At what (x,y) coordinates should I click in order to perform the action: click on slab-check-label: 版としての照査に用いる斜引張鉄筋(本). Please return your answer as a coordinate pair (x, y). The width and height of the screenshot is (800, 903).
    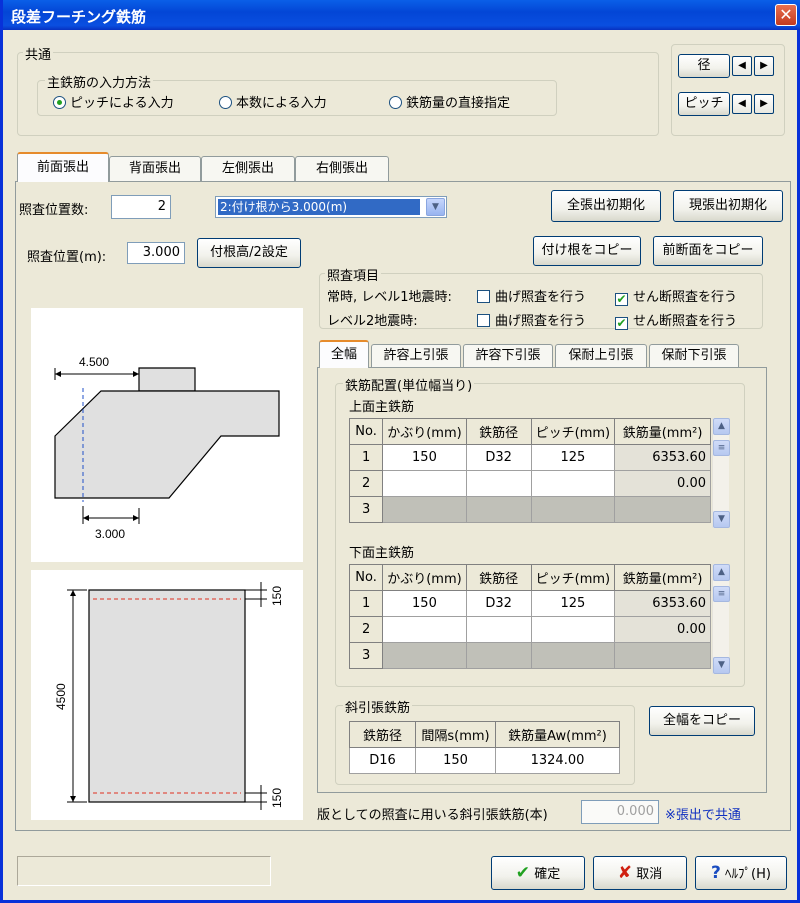
    Looking at the image, I should click on (432, 815).